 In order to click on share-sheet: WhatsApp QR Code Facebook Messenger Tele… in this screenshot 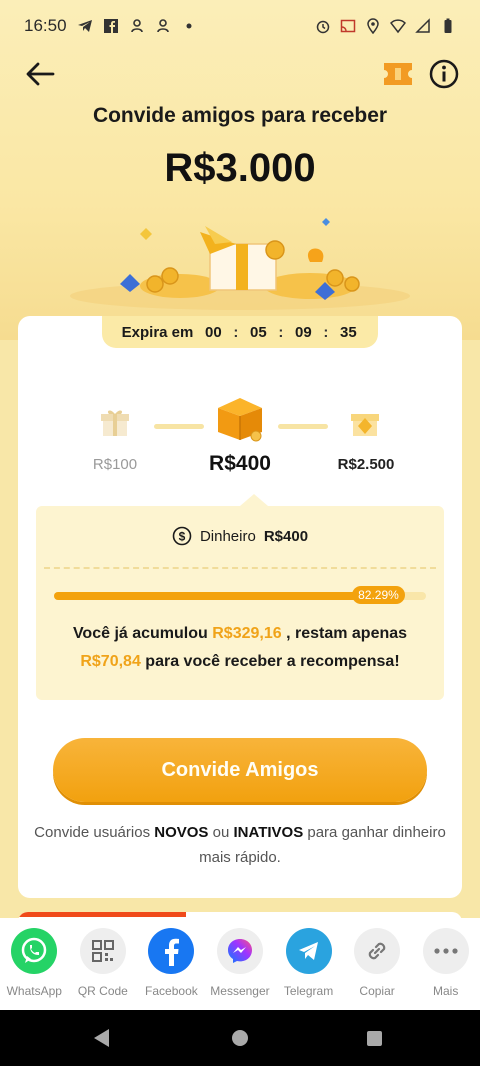, I will do `click(240, 964)`.